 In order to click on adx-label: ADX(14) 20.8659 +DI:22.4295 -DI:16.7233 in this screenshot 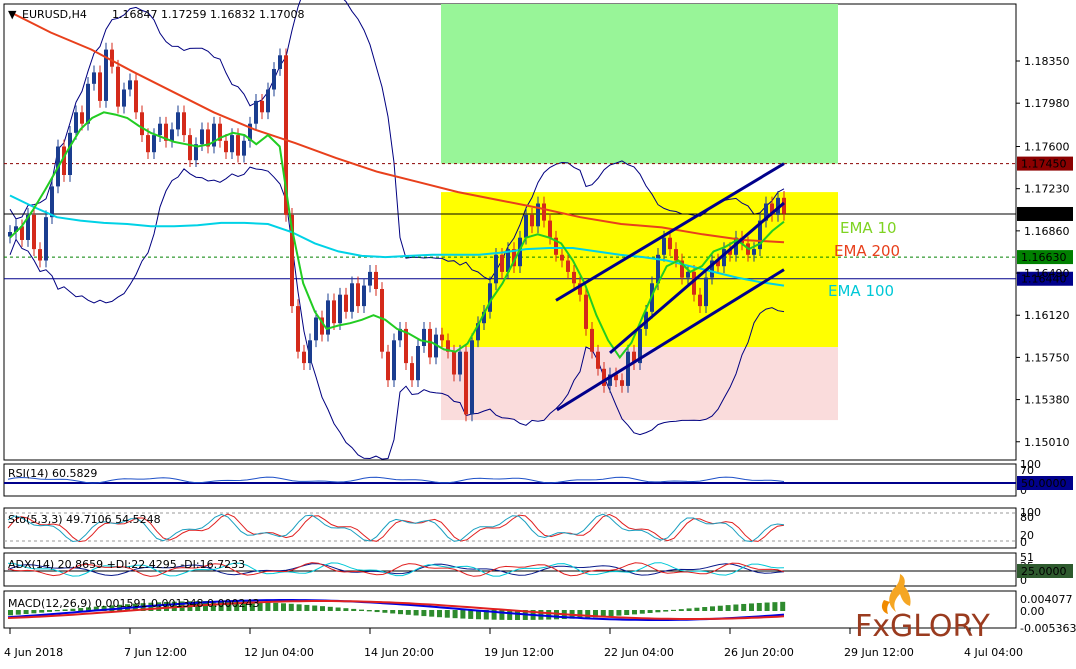, I will do `click(126, 564)`.